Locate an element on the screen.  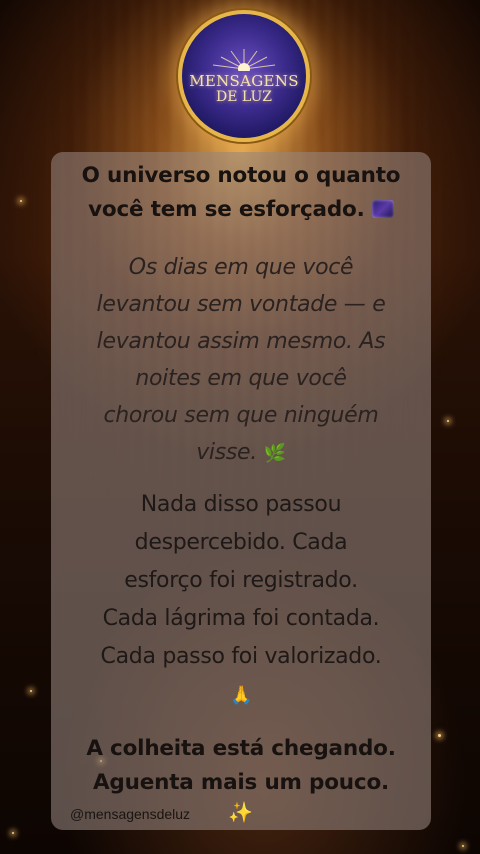
body-line: Cada lágrima foi contada. is located at coordinates (241, 618).